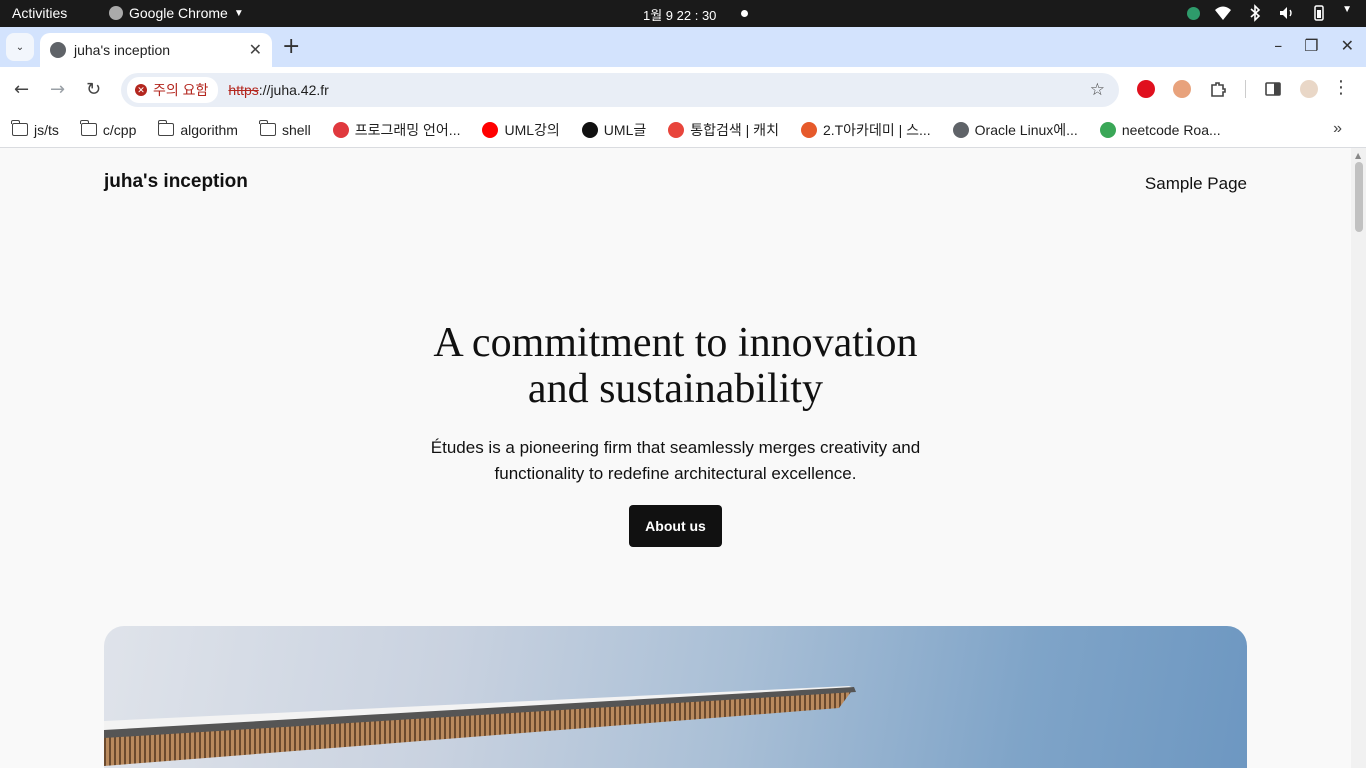  Describe the element at coordinates (625, 129) in the screenshot. I see `bookmark-label: UML글` at that location.